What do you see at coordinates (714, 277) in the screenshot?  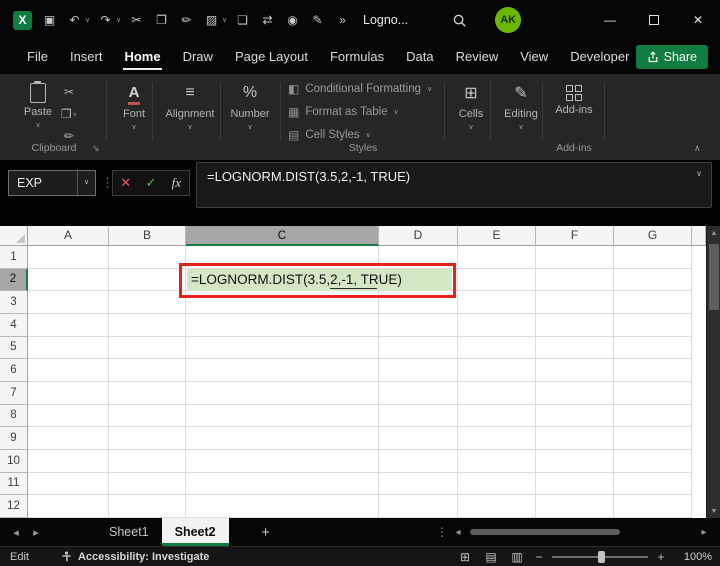 I see `vertical-scrollbar-thumb` at bounding box center [714, 277].